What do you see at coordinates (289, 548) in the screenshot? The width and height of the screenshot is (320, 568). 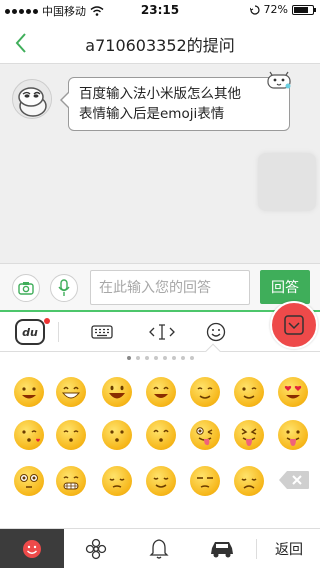 I see `return-button: 返回` at bounding box center [289, 548].